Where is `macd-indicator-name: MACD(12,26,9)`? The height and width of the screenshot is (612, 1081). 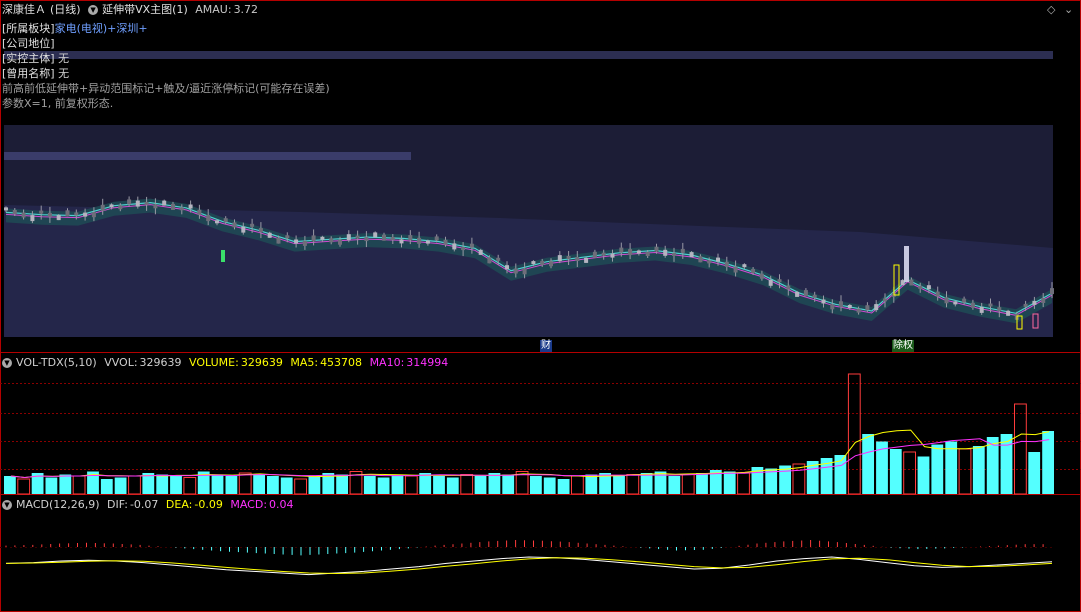 macd-indicator-name: MACD(12,26,9) is located at coordinates (58, 504).